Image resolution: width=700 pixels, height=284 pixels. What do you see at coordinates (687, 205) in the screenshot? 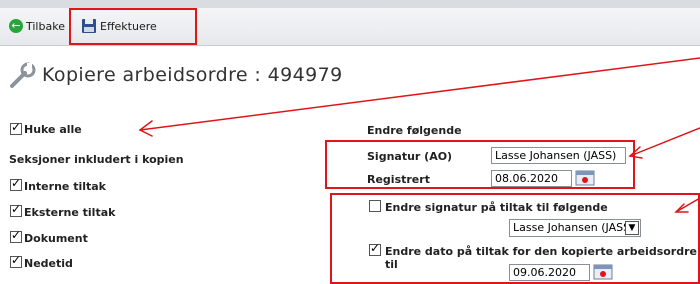
I see `arrow-to-change-options` at bounding box center [687, 205].